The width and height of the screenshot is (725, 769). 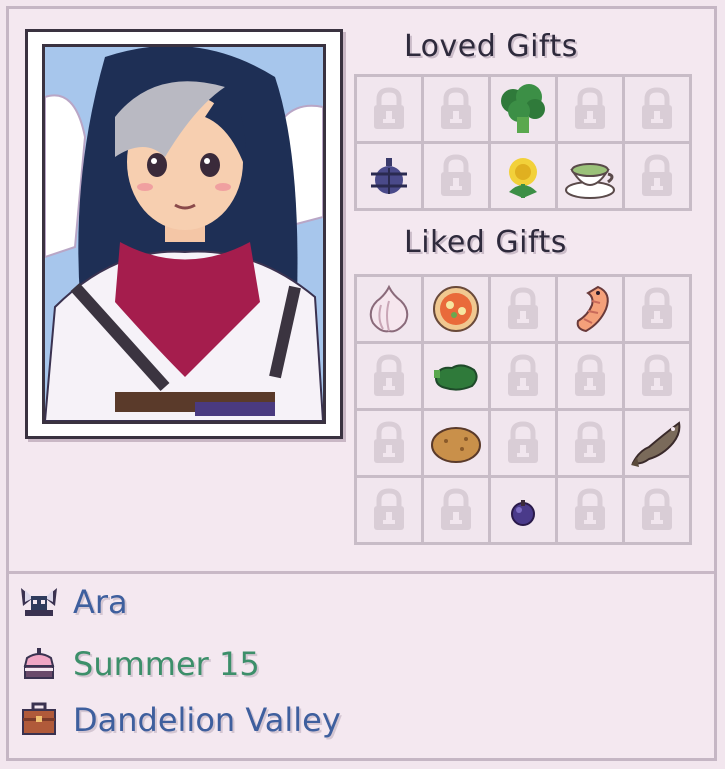 I want to click on loved-gifts-title: Loved Gifts, so click(x=491, y=46).